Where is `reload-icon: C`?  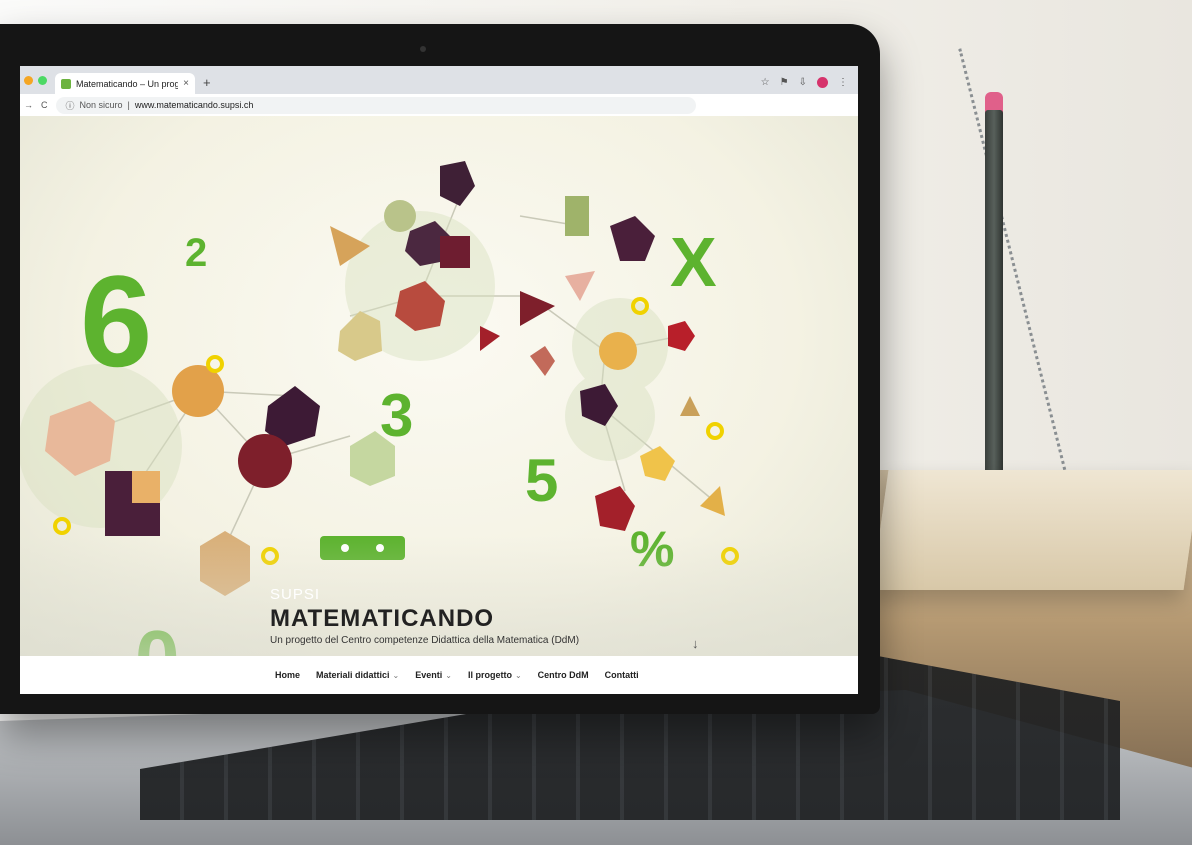
reload-icon: C is located at coordinates (44, 105).